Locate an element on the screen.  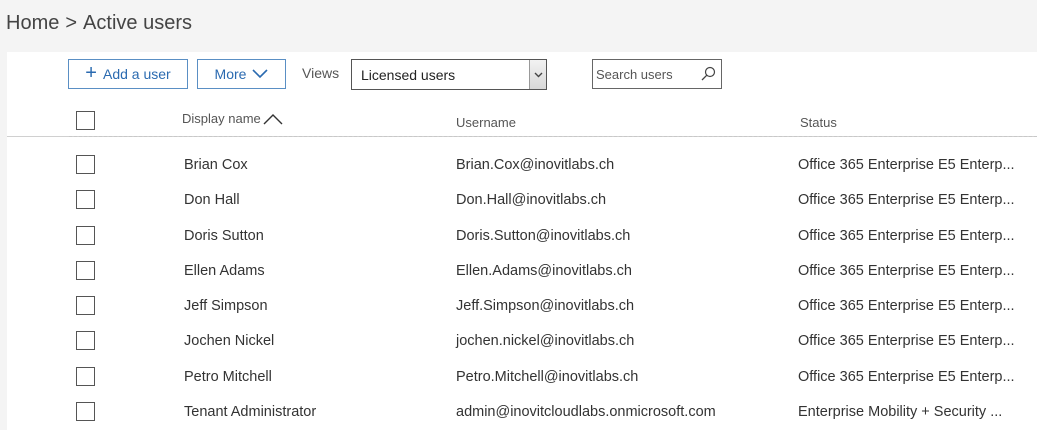
cell-display-name: Ellen Adams is located at coordinates (224, 271).